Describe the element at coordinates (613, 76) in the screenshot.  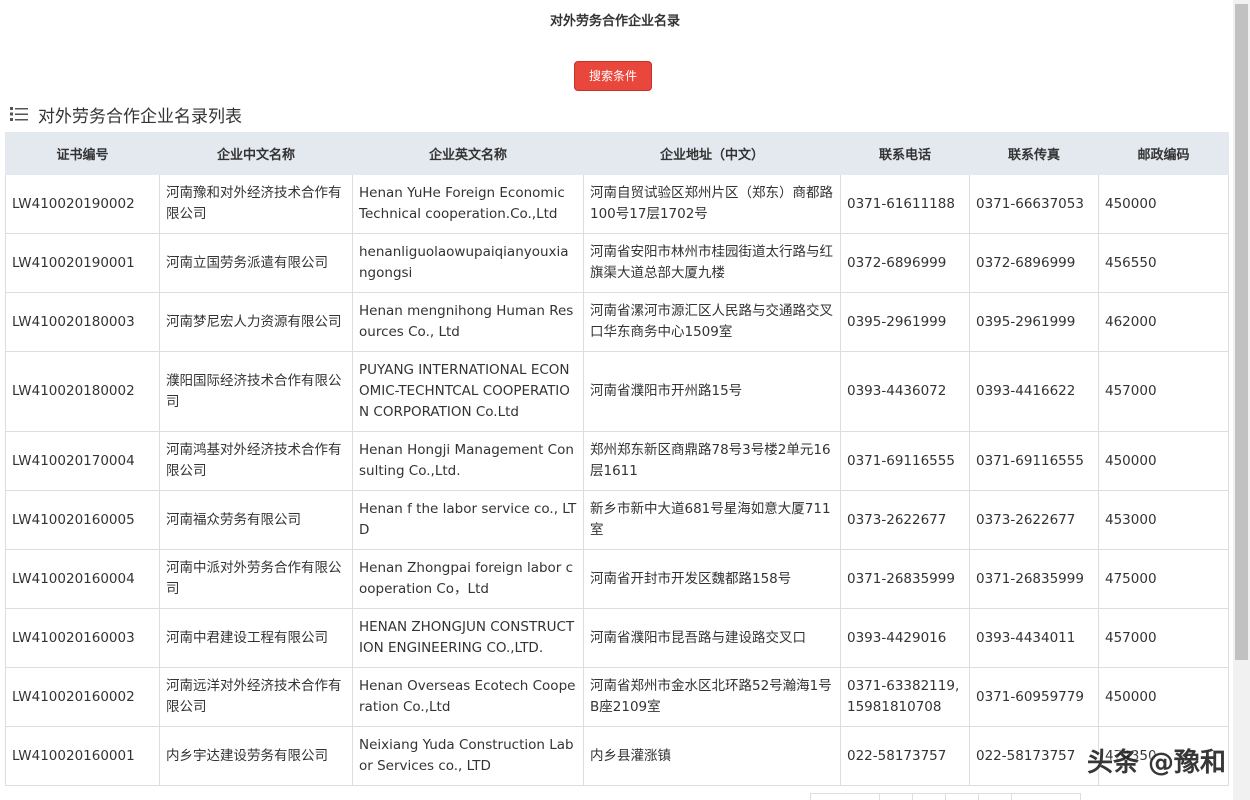
I see `search-conditions-button: 搜索条件` at that location.